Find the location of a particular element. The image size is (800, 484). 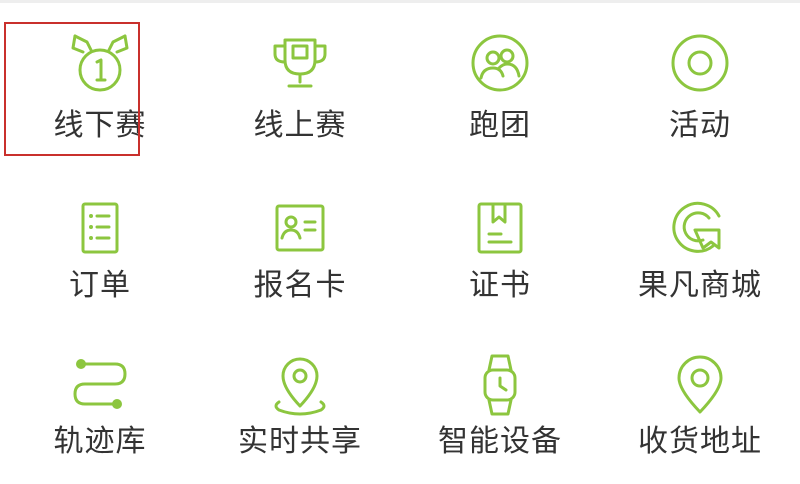

grid-item-online-race: 线上赛 is located at coordinates (300, 80).